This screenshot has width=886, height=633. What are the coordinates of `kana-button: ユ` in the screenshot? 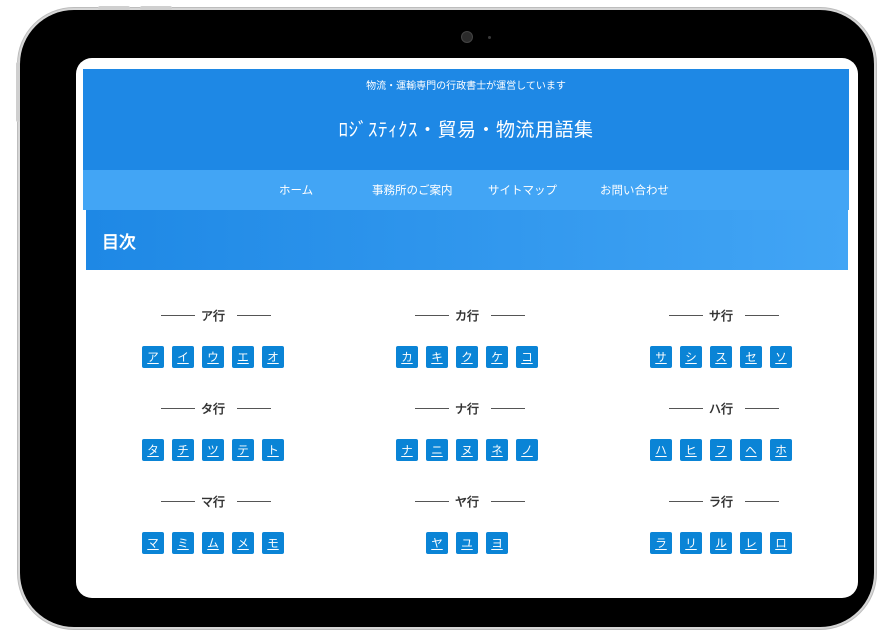 It's located at (467, 543).